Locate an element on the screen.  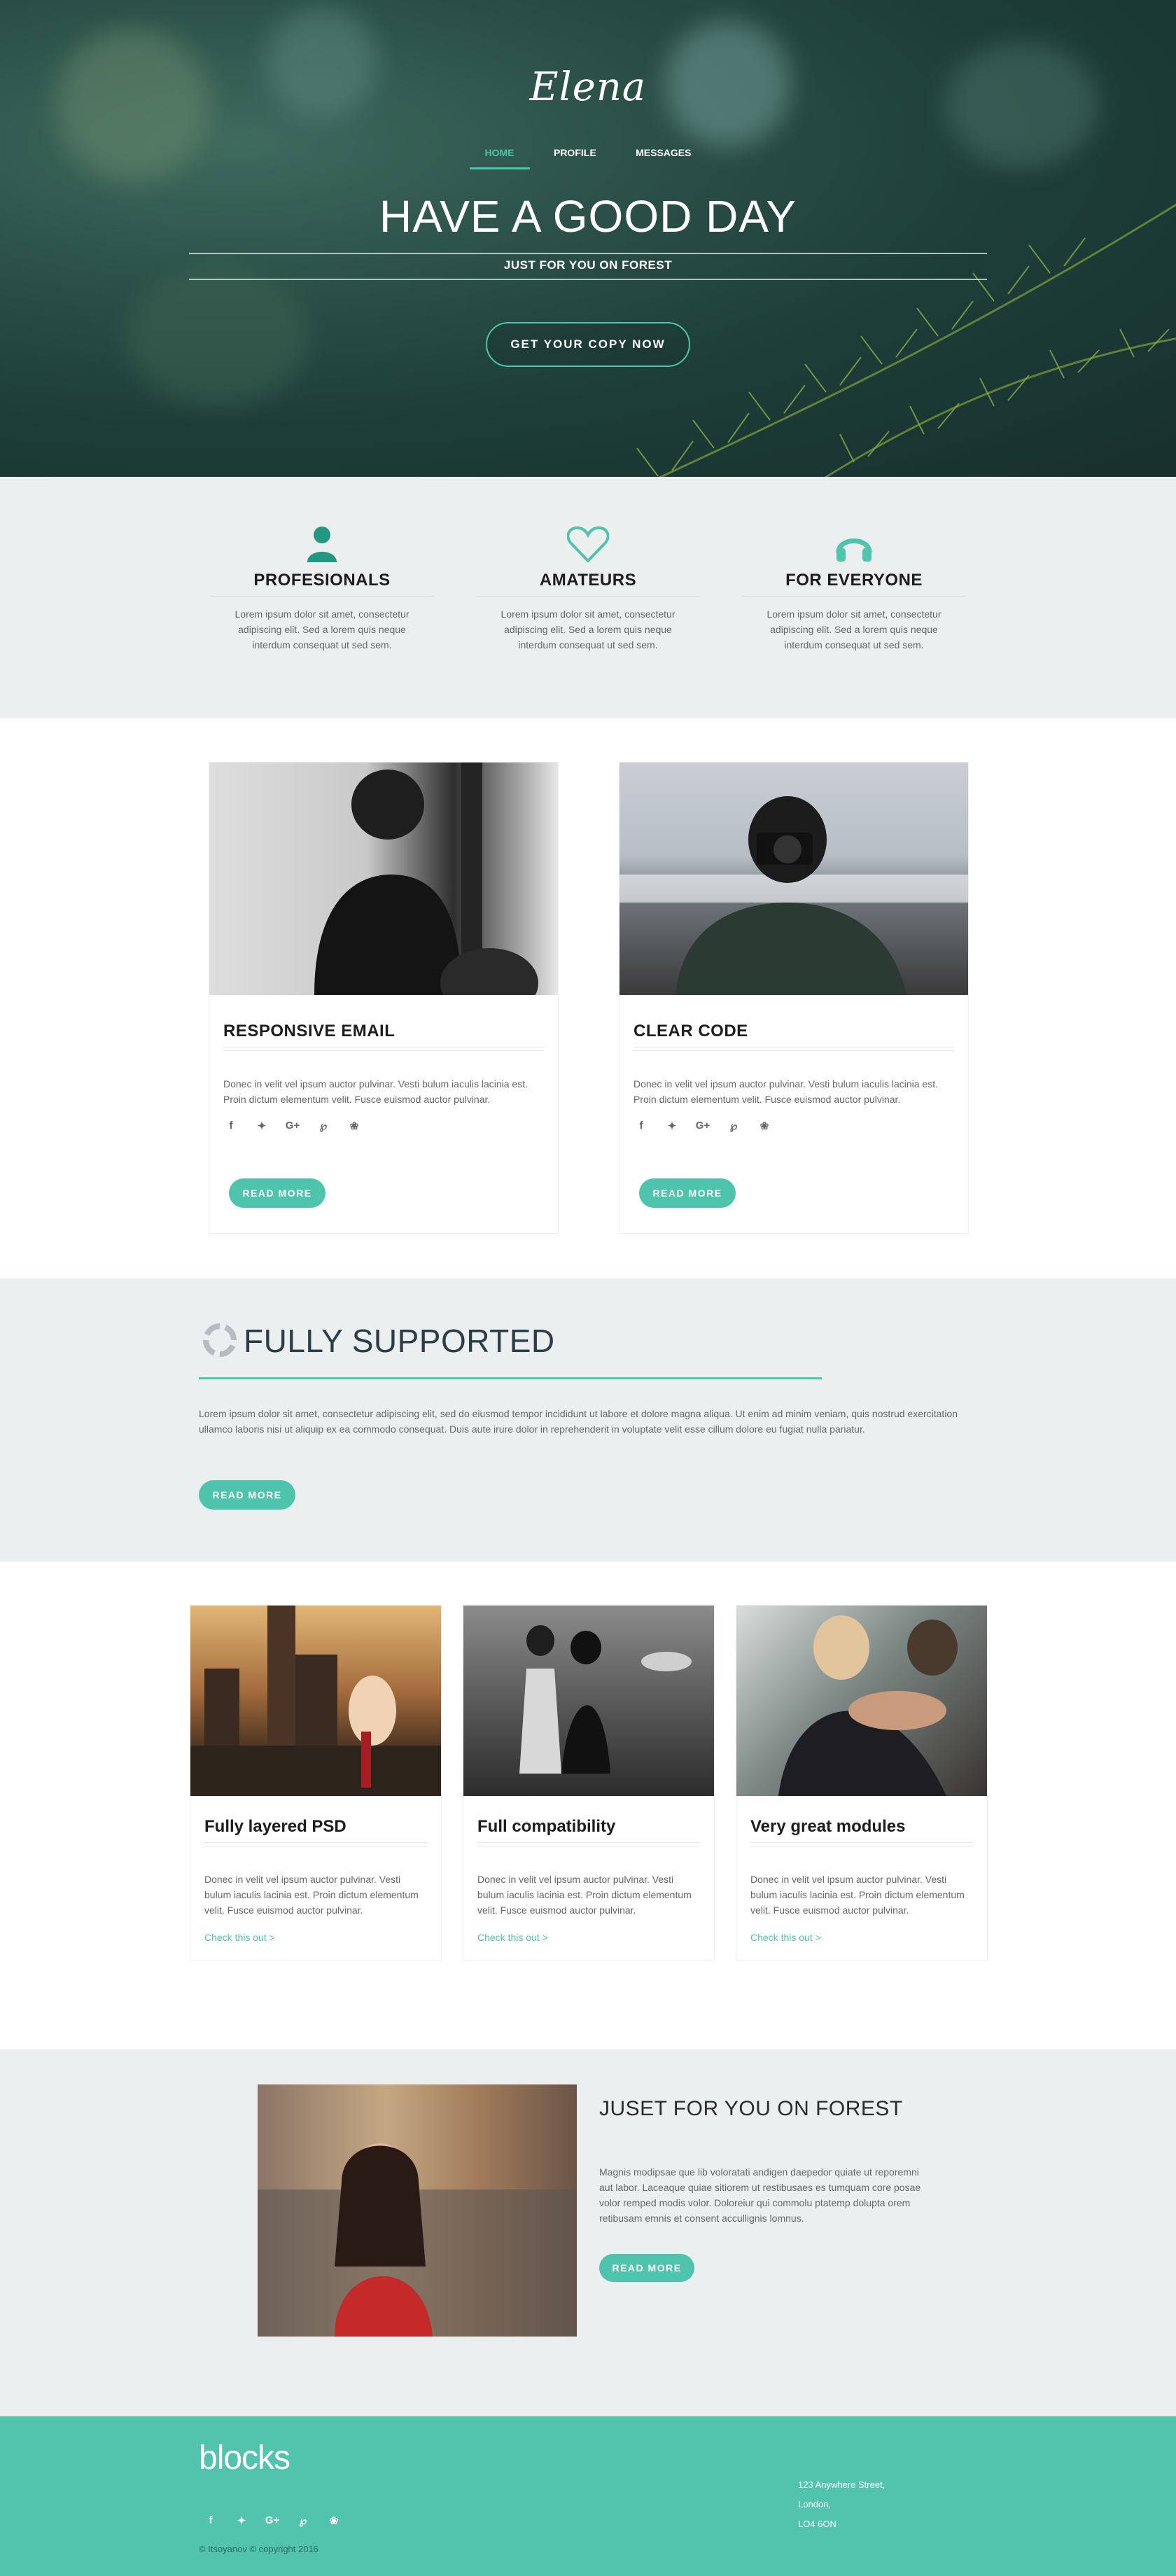
card-image-photographer is located at coordinates (794, 879).